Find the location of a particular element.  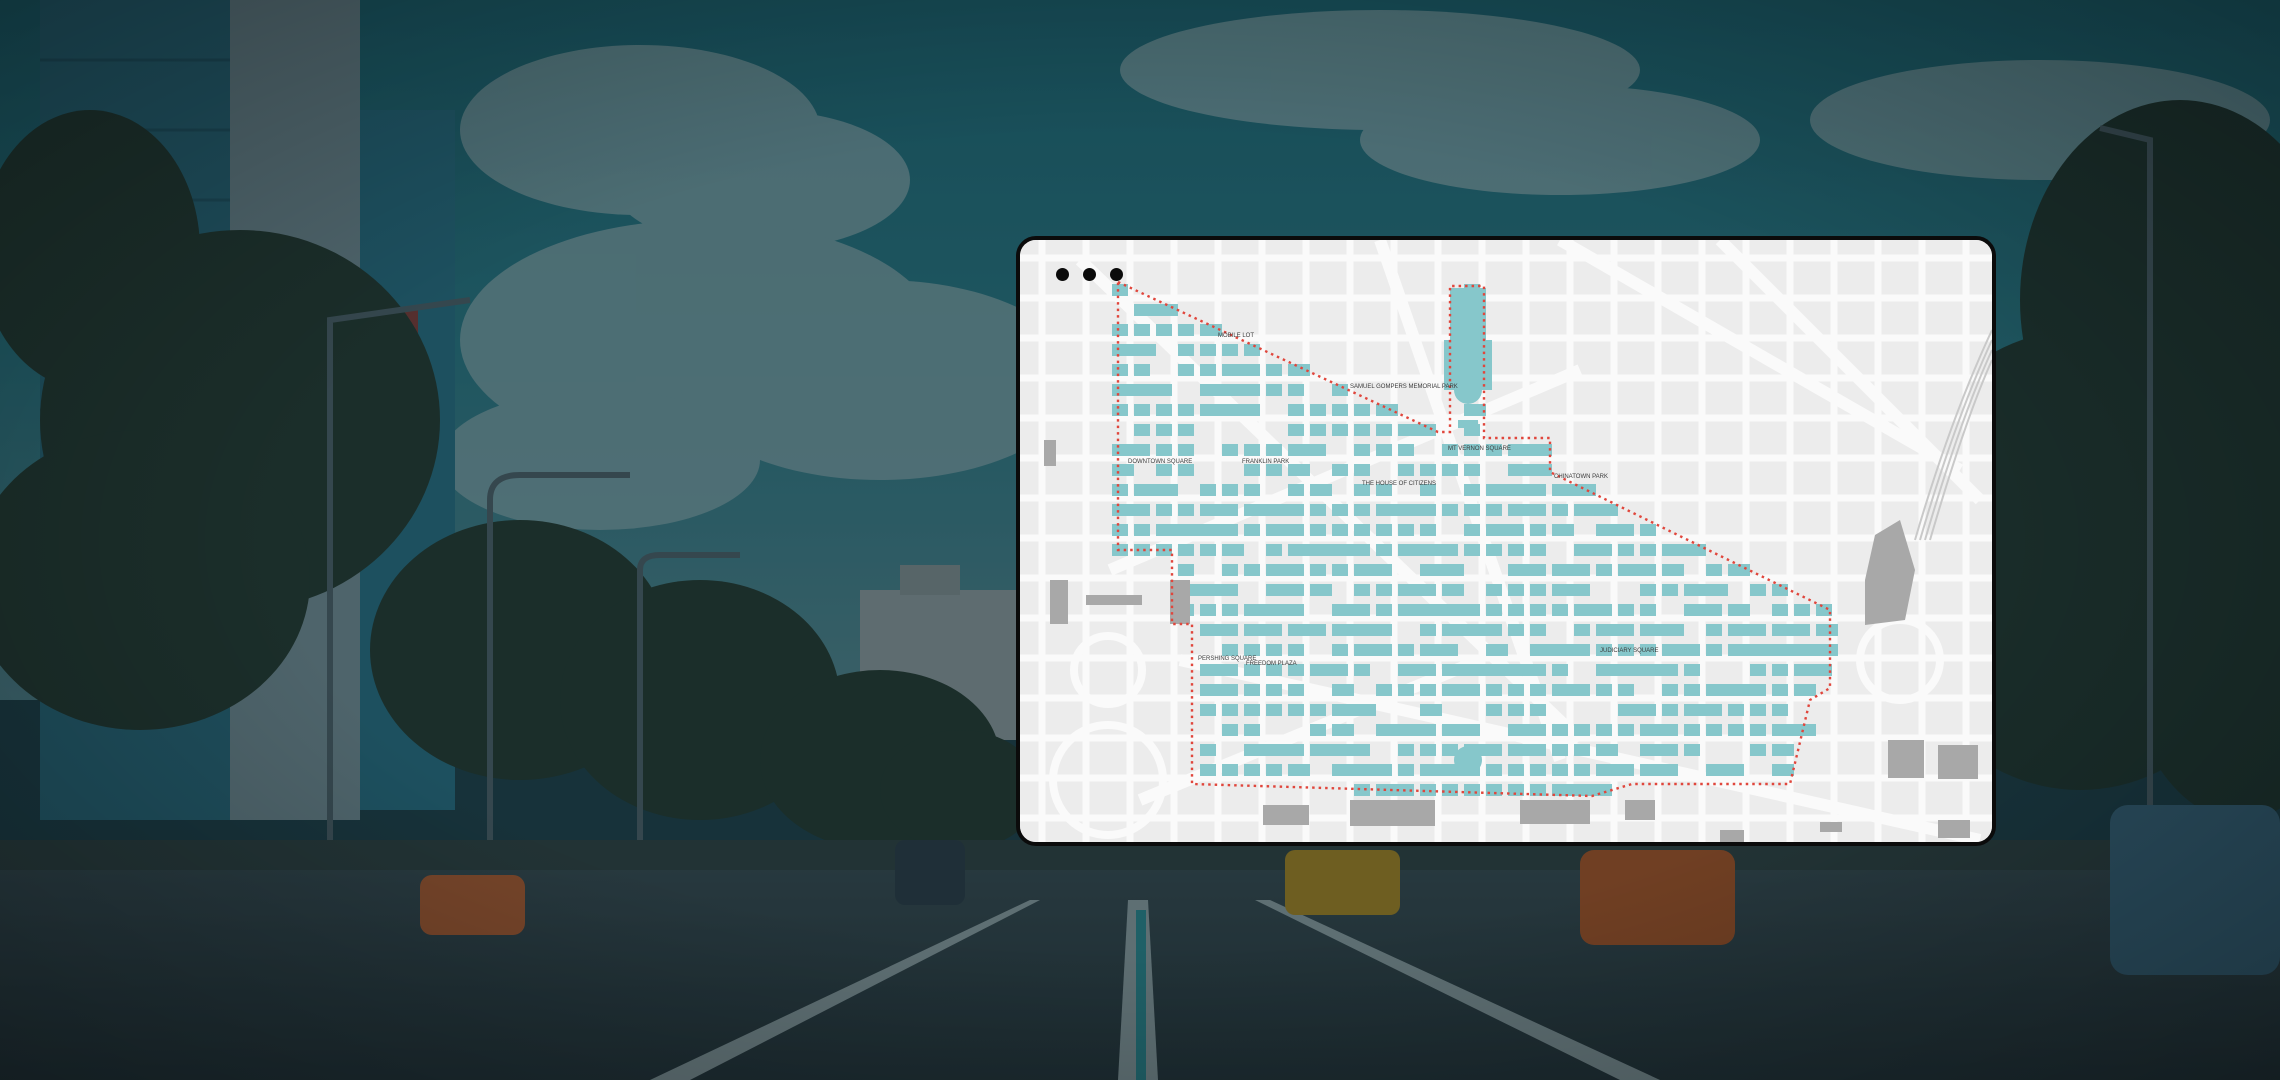

map-label-franklin-park: FRANKLIN PARK is located at coordinates (1265, 462).